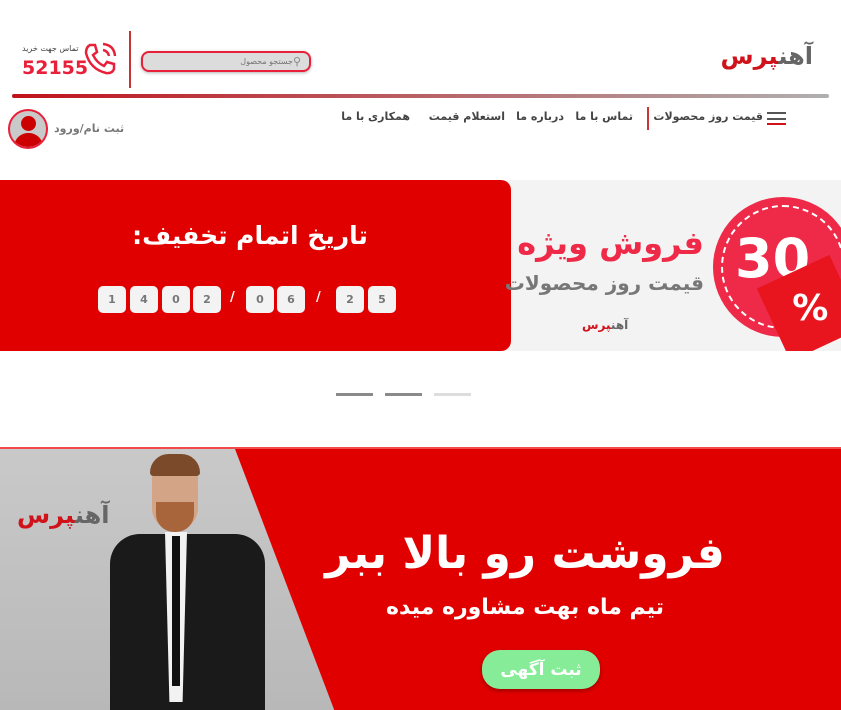 Image resolution: width=841 pixels, height=710 pixels. I want to click on promo-subtitle: تیم ماه بهت مشاوره میده, so click(525, 607).